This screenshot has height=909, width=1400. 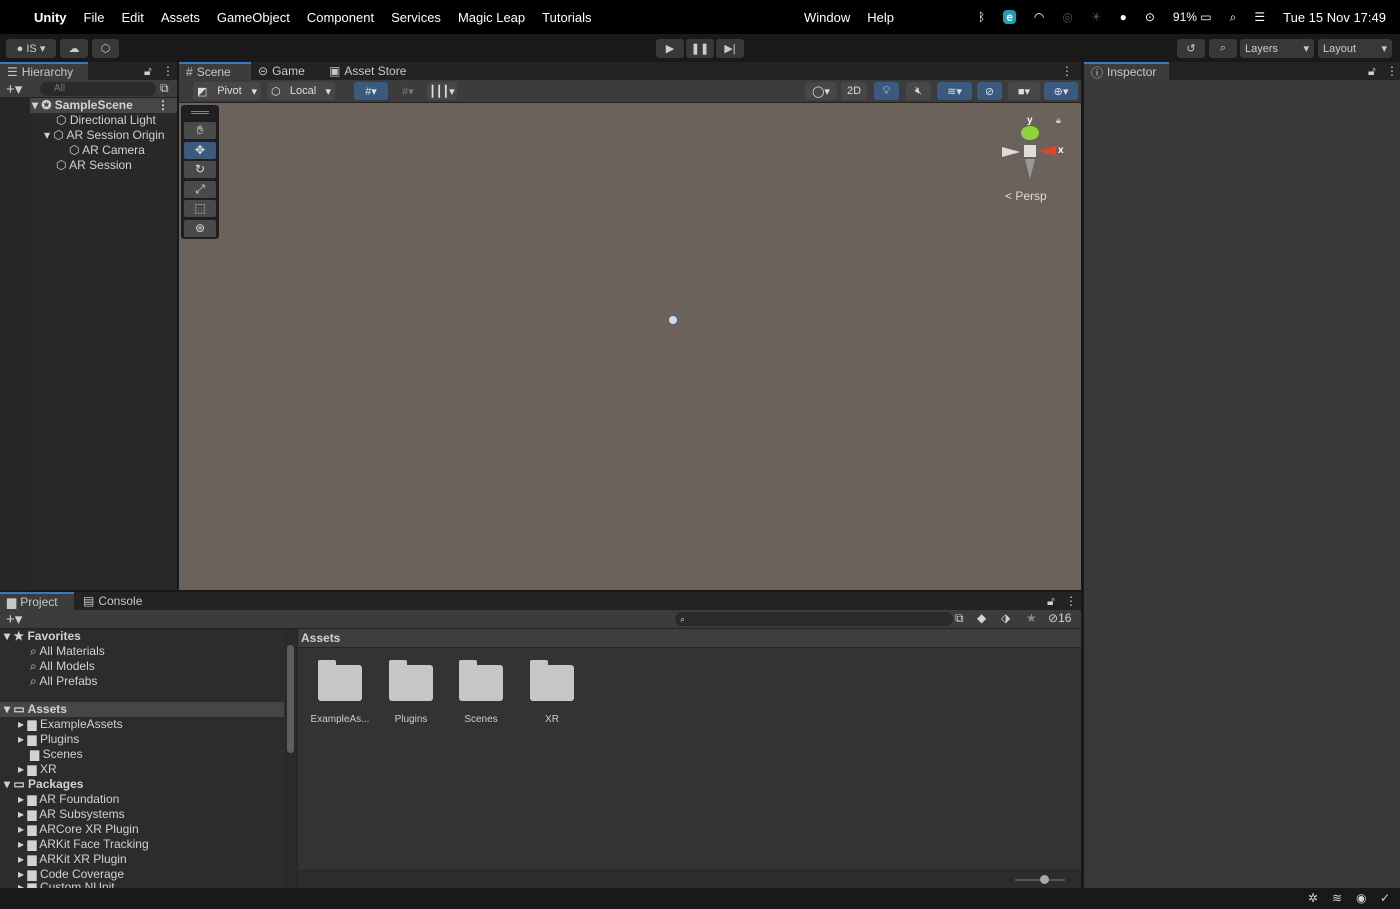 What do you see at coordinates (47, 135) in the screenshot?
I see `expand-arrow-icon: ▾` at bounding box center [47, 135].